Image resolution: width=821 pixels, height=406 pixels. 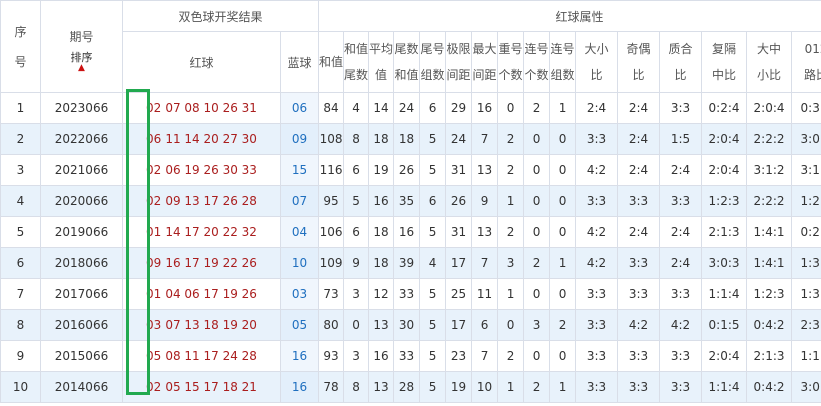 What do you see at coordinates (458, 75) in the screenshot?
I see `header-attr-5-line1: 间距` at bounding box center [458, 75].